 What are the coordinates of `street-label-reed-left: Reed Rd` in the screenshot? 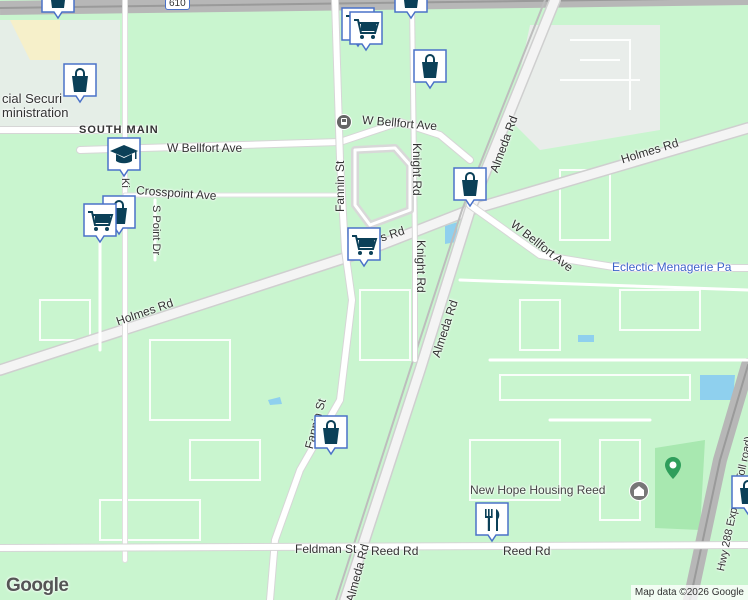 It's located at (395, 551).